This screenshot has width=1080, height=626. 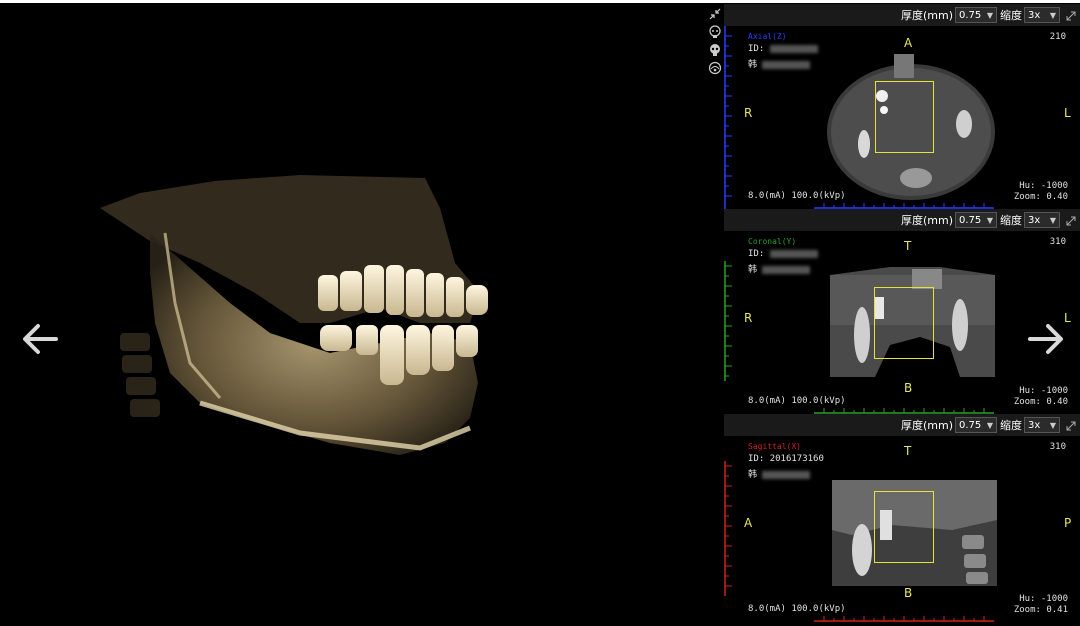 What do you see at coordinates (1067, 113) in the screenshot?
I see `orientation-right: L` at bounding box center [1067, 113].